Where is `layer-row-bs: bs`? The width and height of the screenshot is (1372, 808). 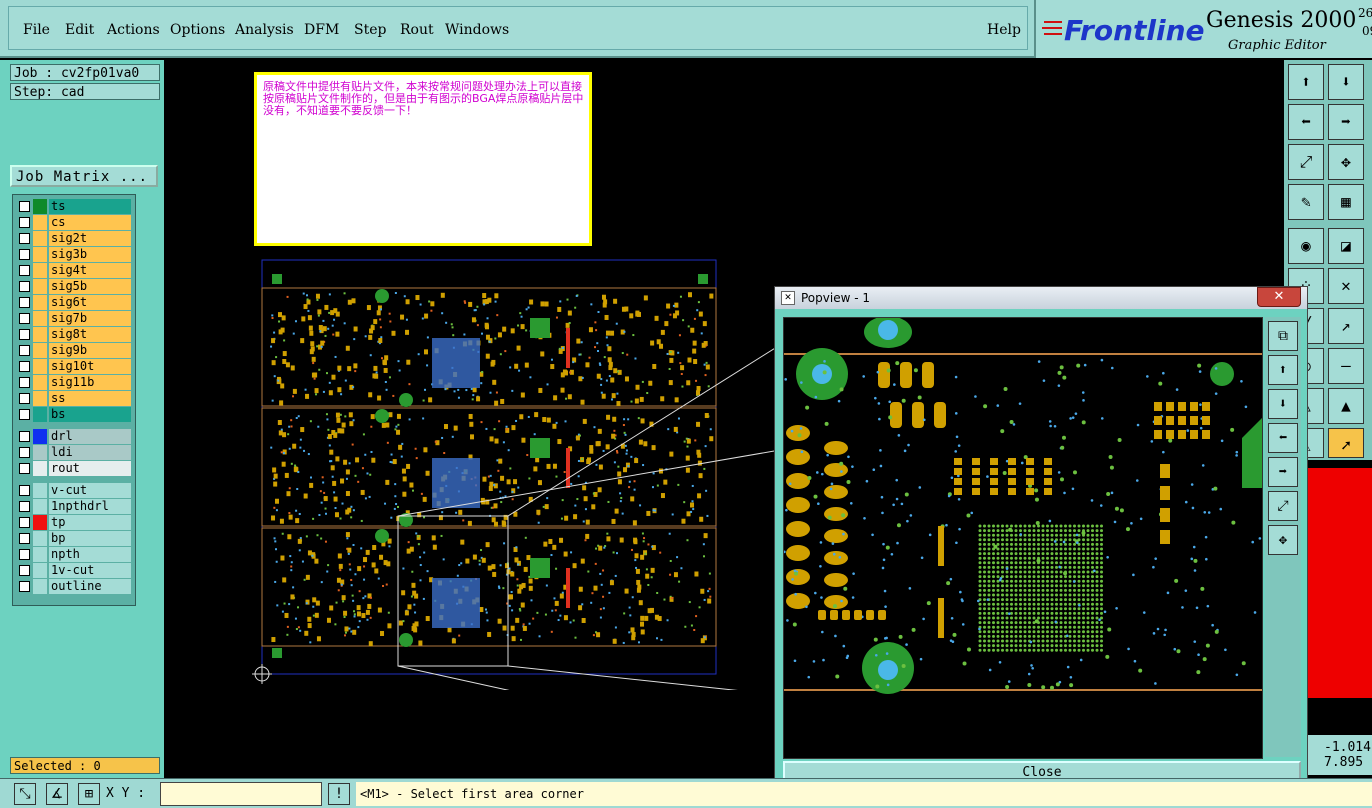 layer-row-bs: bs is located at coordinates (74, 414).